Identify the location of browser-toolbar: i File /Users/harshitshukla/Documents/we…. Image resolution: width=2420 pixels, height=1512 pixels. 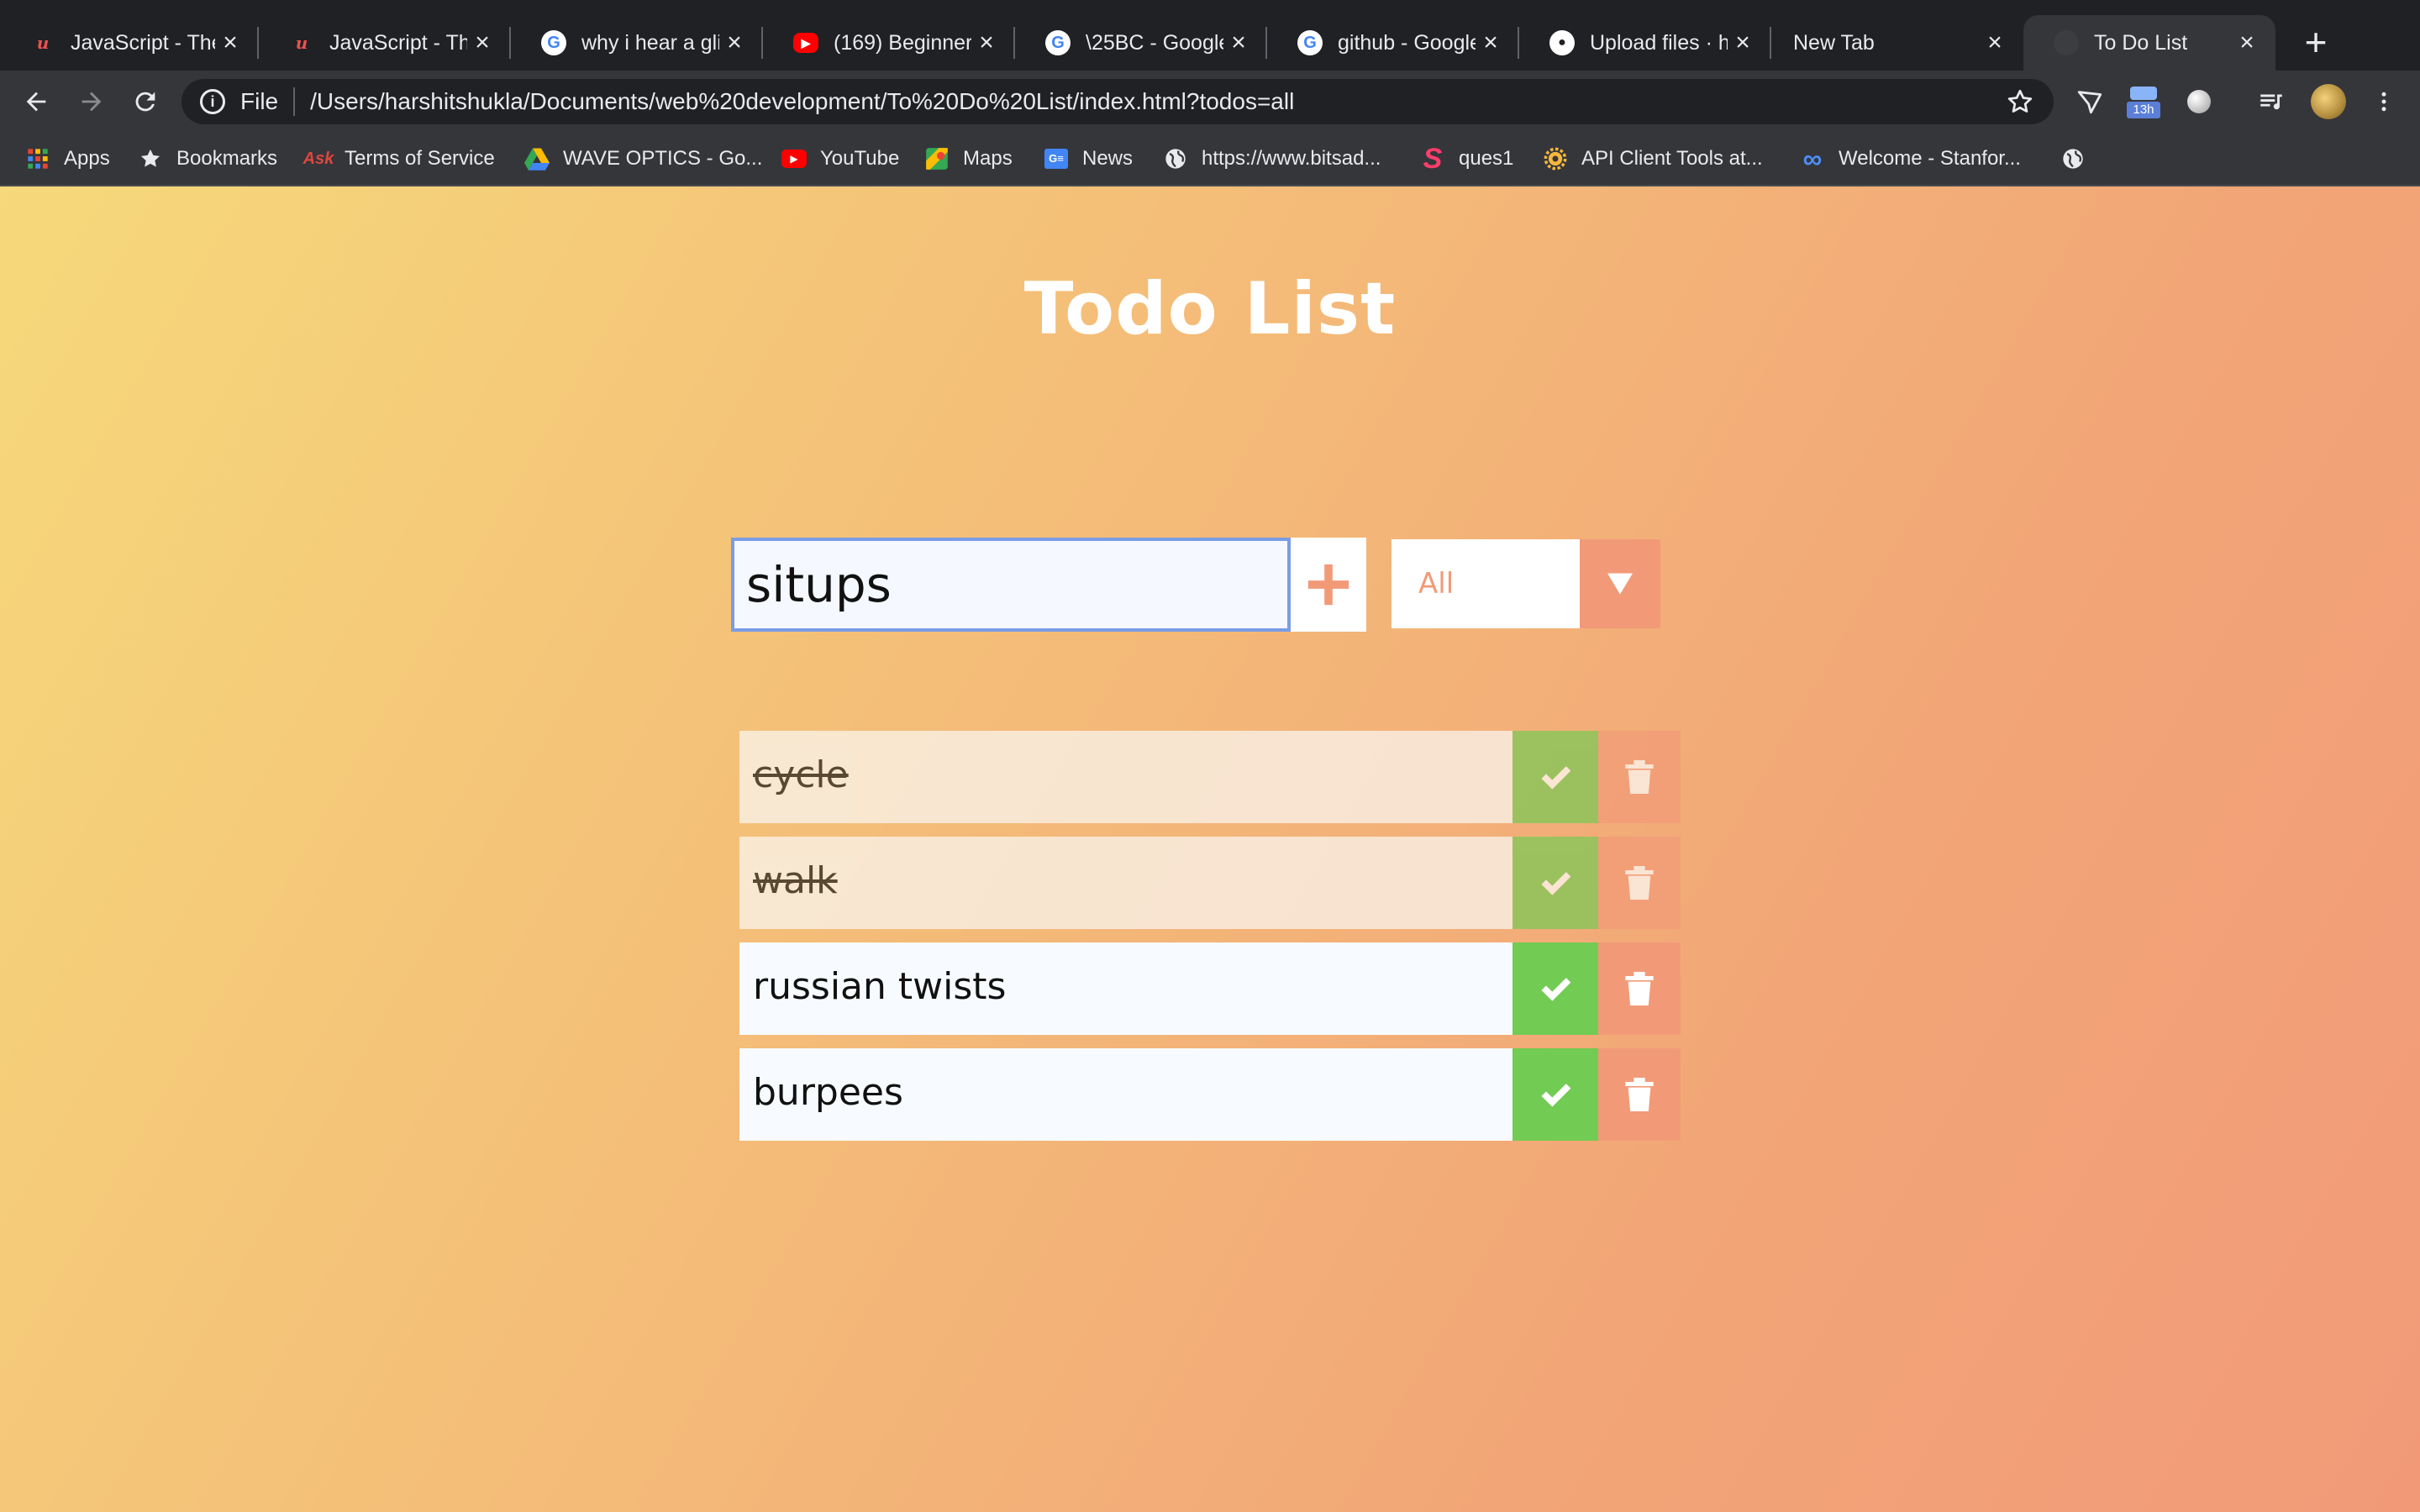
(1210, 102).